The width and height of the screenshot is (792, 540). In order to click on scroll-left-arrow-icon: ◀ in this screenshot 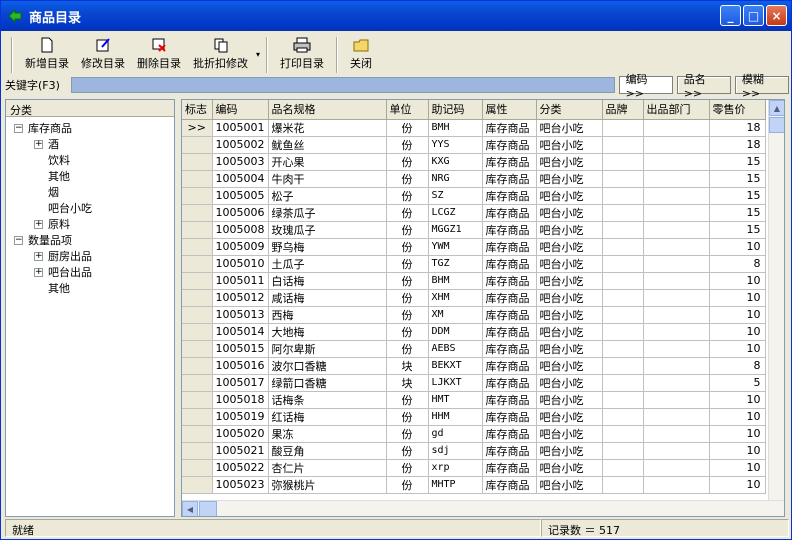, I will do `click(190, 508)`.